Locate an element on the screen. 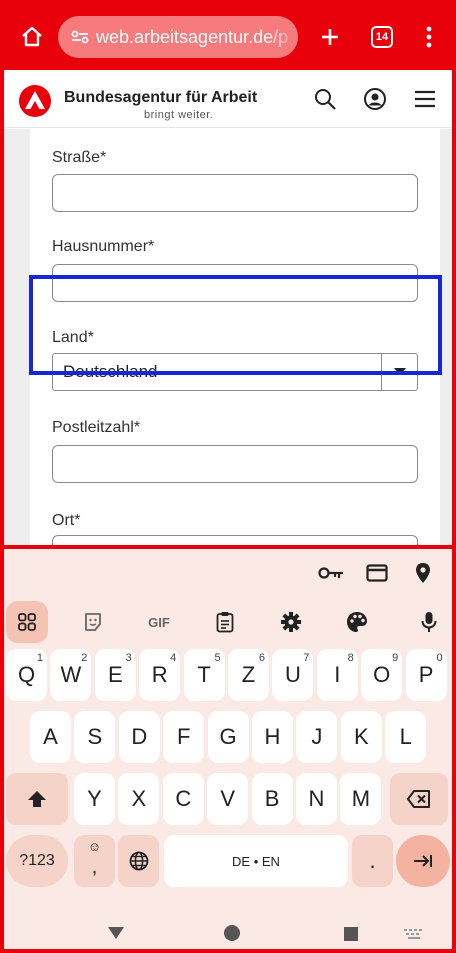 Image resolution: width=456 pixels, height=953 pixels. key-q-label: Q is located at coordinates (26, 674).